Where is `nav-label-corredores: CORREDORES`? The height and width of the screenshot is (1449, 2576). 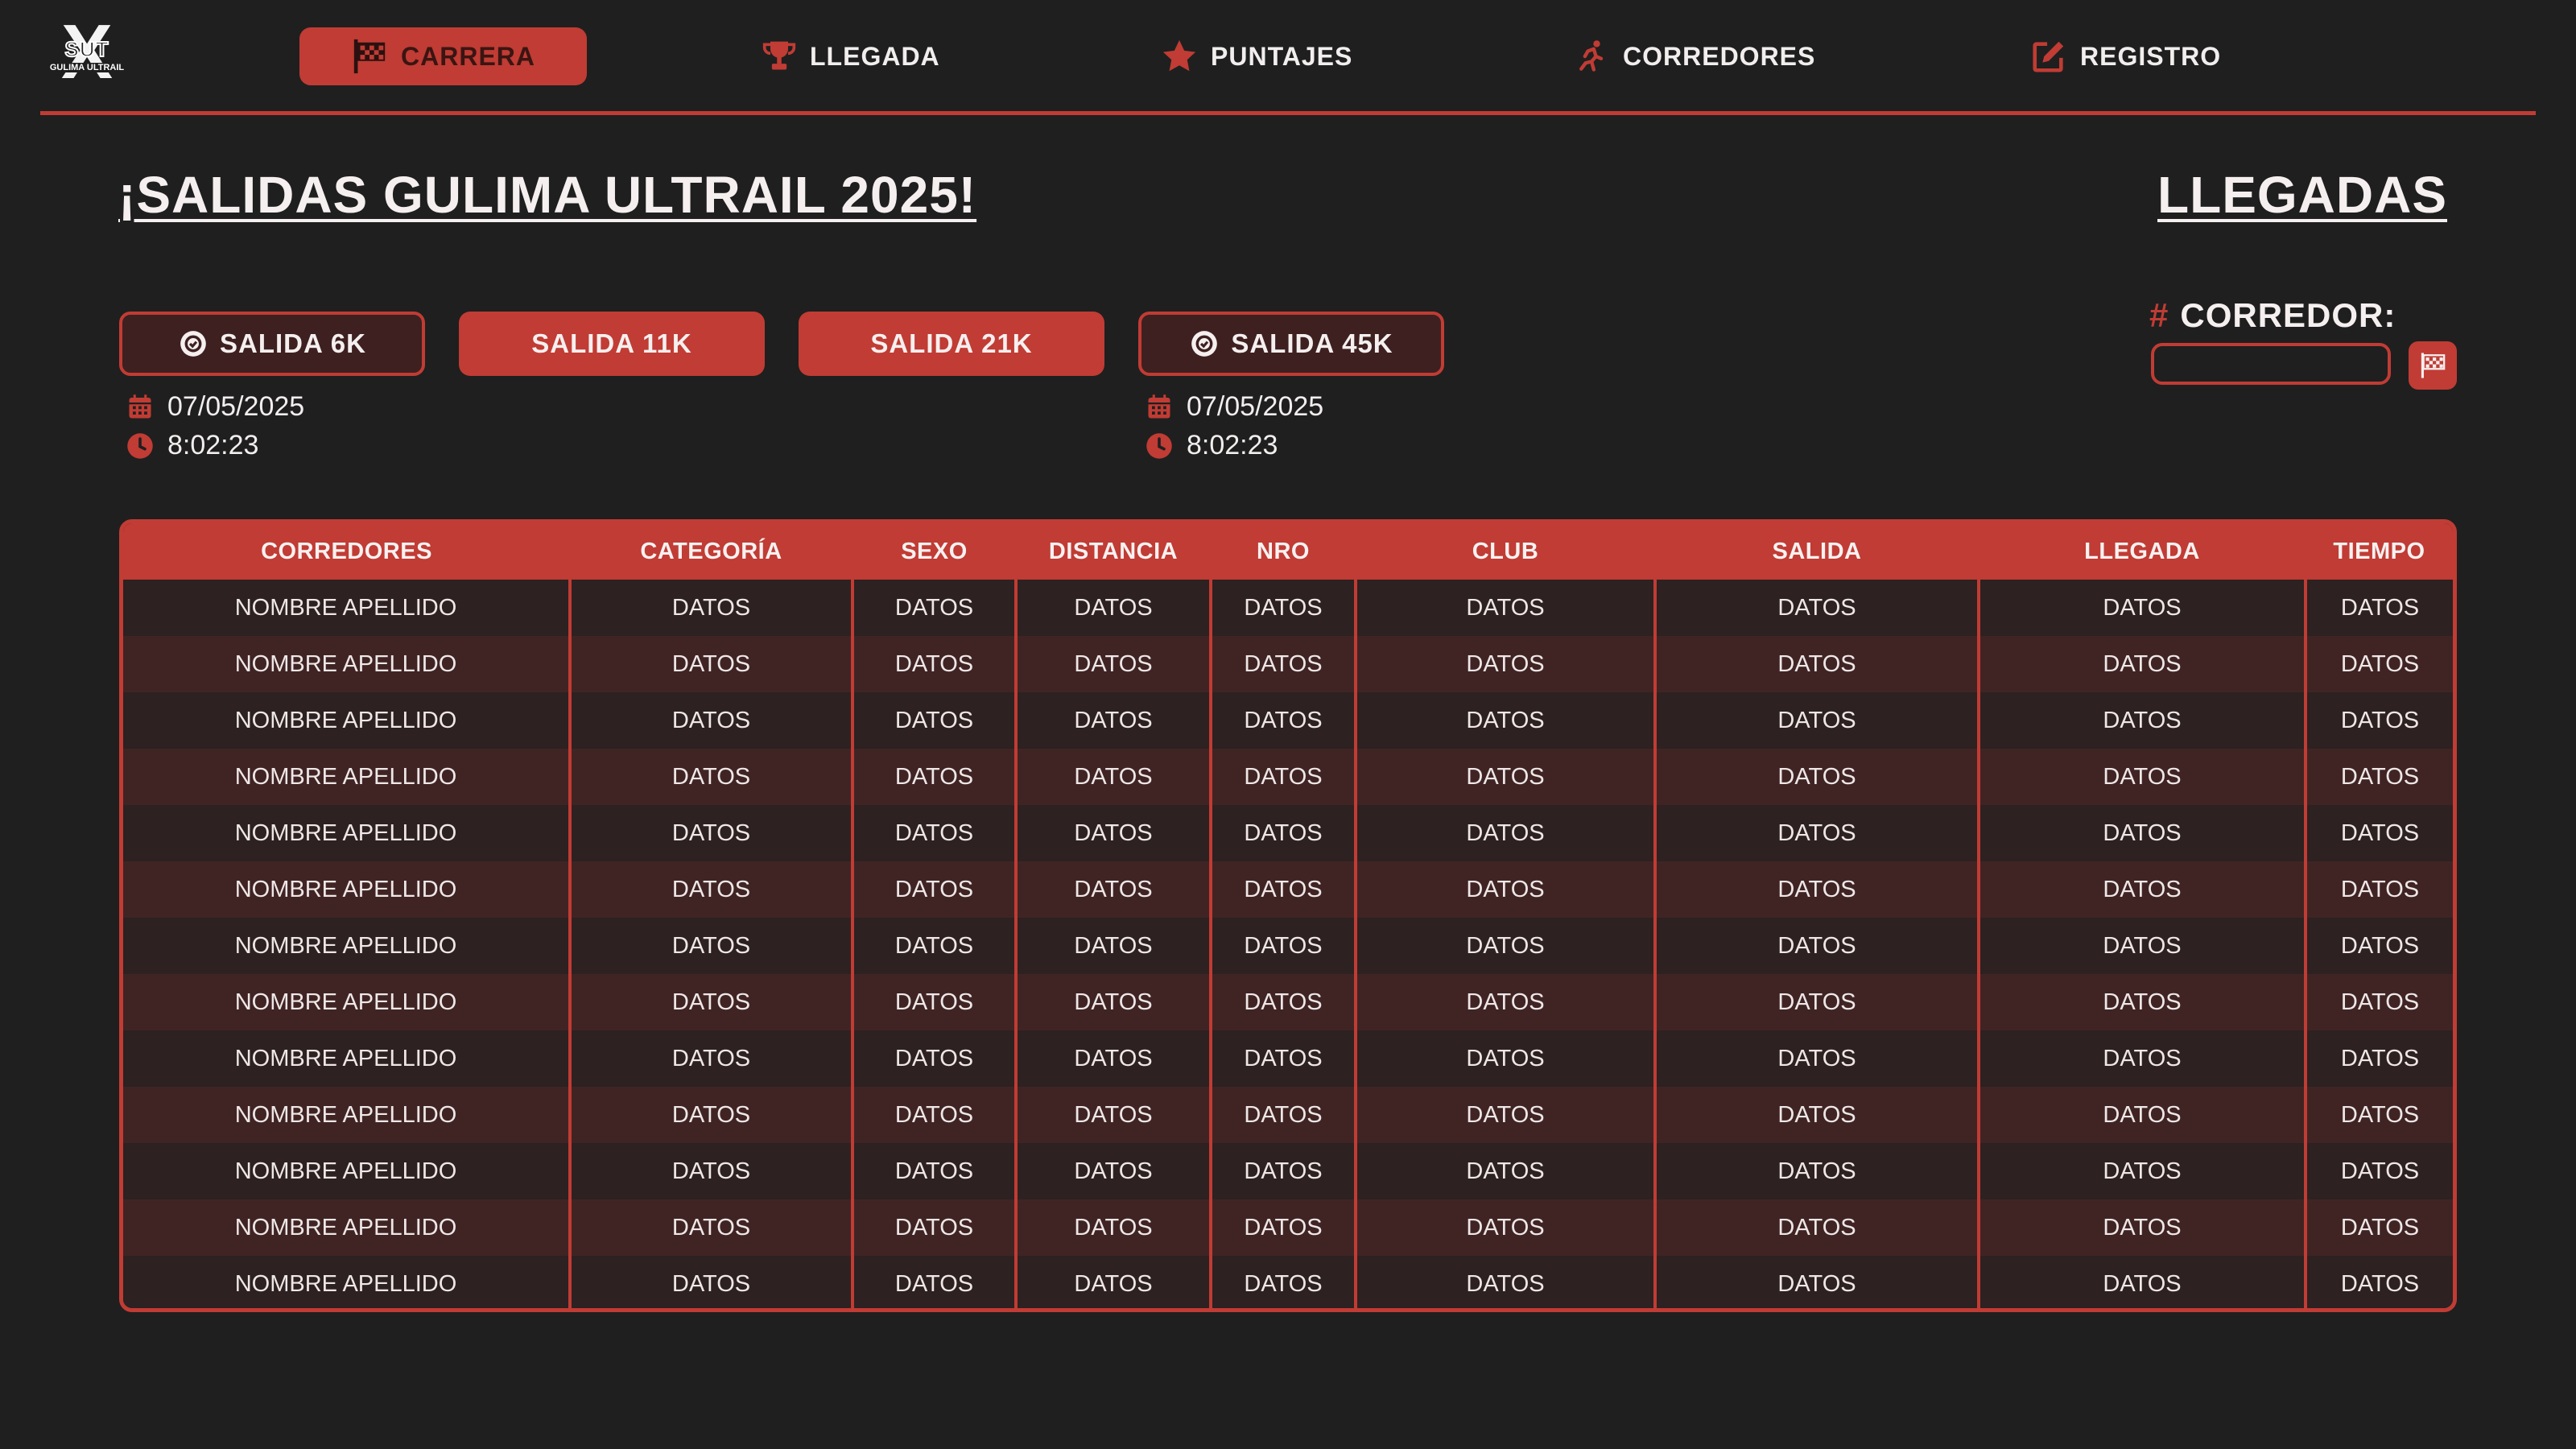
nav-label-corredores: CORREDORES is located at coordinates (1719, 56).